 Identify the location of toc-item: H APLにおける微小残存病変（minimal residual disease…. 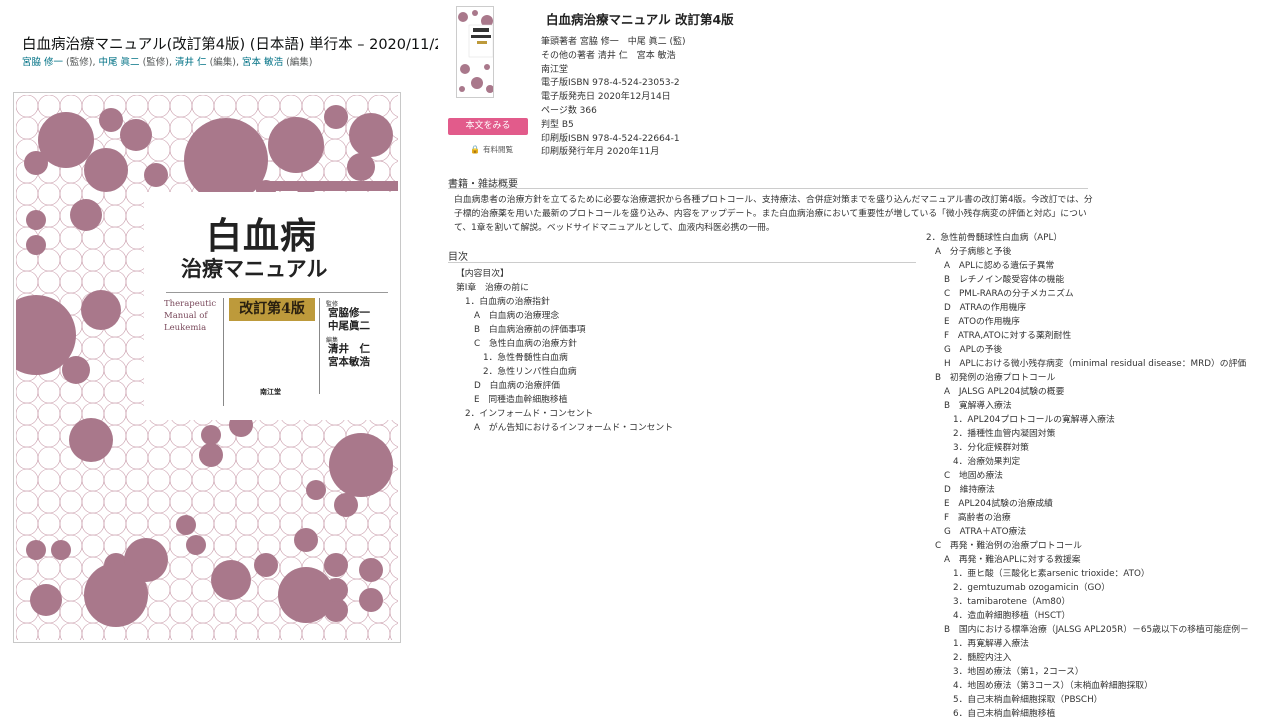
(1095, 364).